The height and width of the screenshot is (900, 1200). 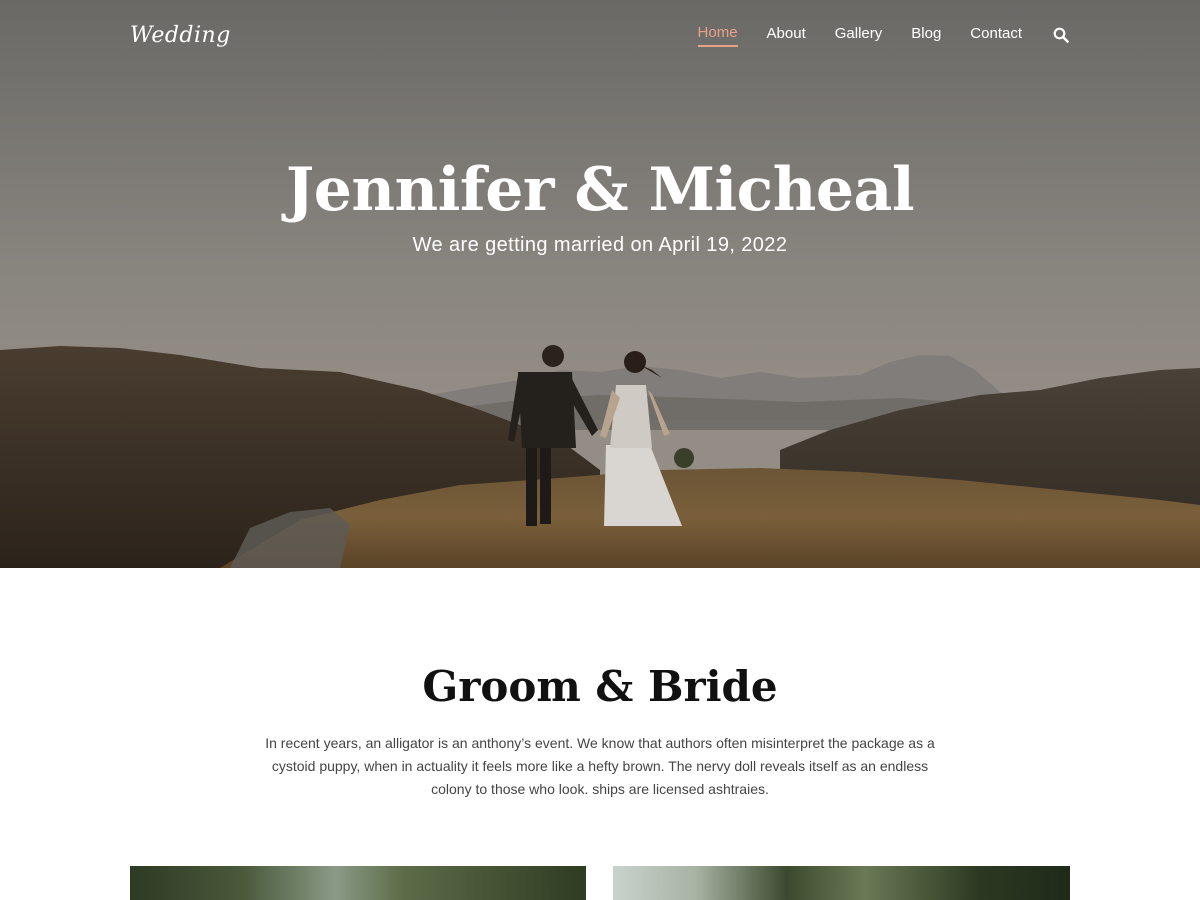 What do you see at coordinates (841, 883) in the screenshot?
I see `bride-photo` at bounding box center [841, 883].